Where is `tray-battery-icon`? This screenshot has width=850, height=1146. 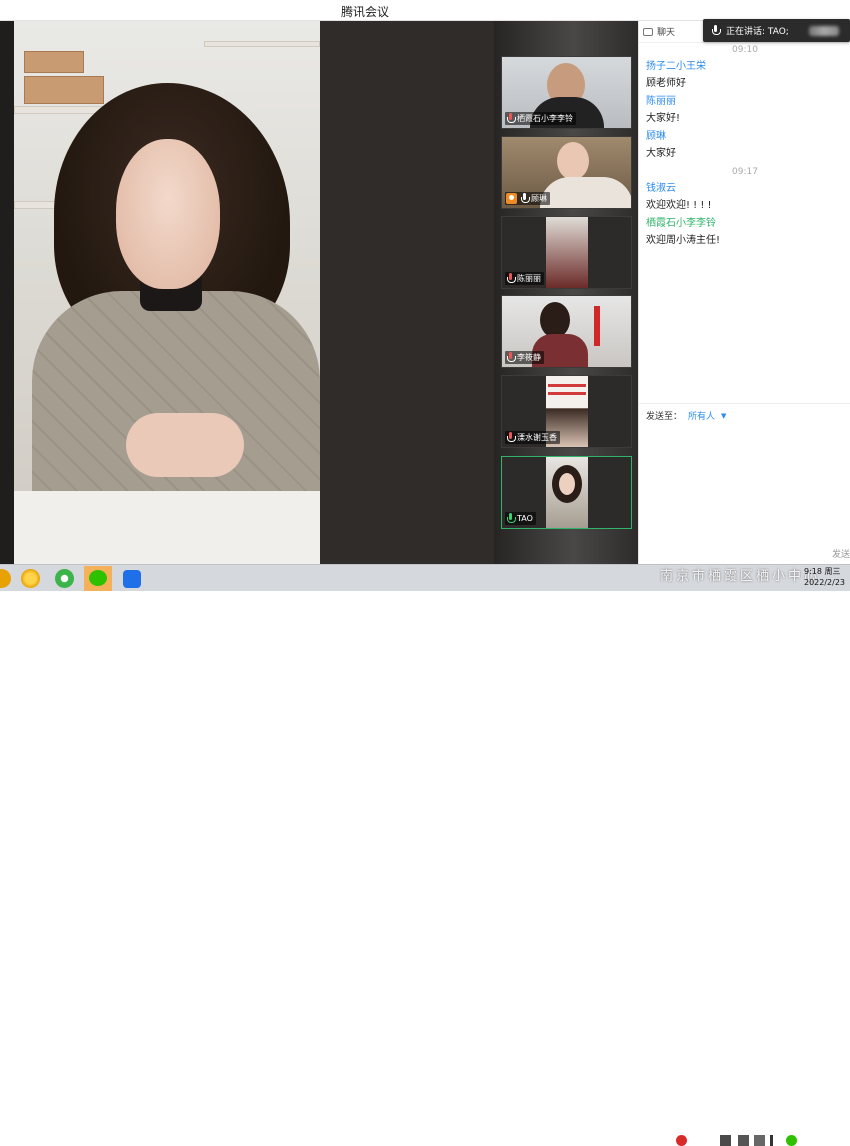 tray-battery-icon is located at coordinates (759, 1140).